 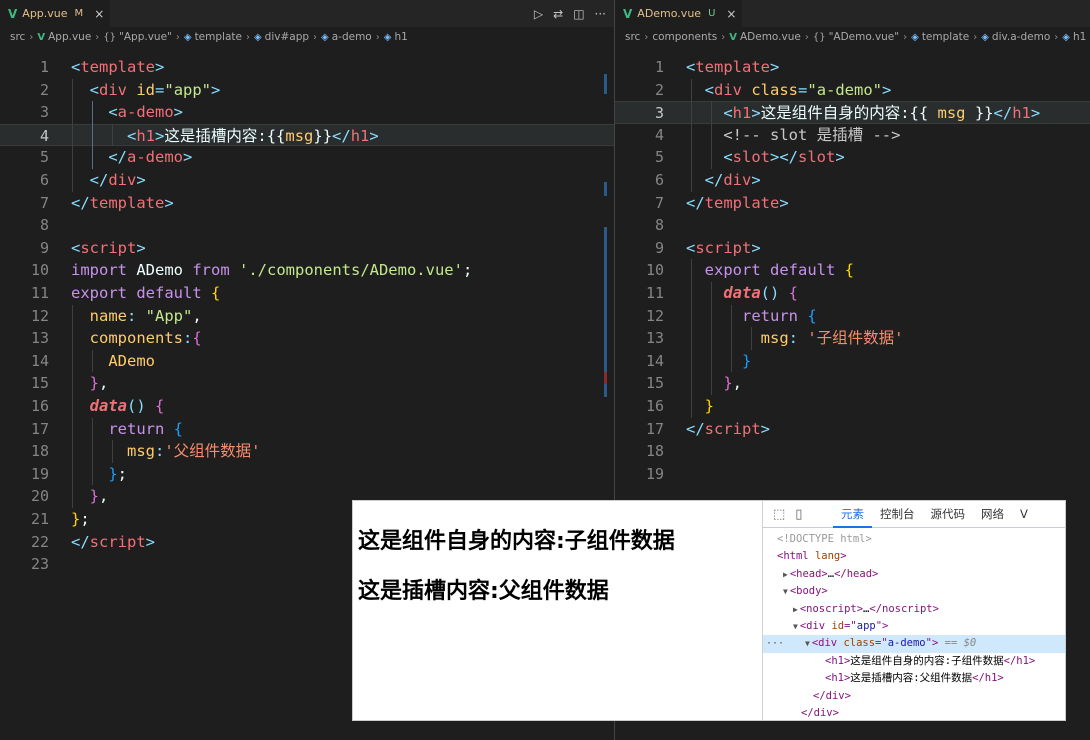 I want to click on code-line: 3 <h1>这是组件自身的内容:{{ msg }}</h1>, so click(x=852, y=112).